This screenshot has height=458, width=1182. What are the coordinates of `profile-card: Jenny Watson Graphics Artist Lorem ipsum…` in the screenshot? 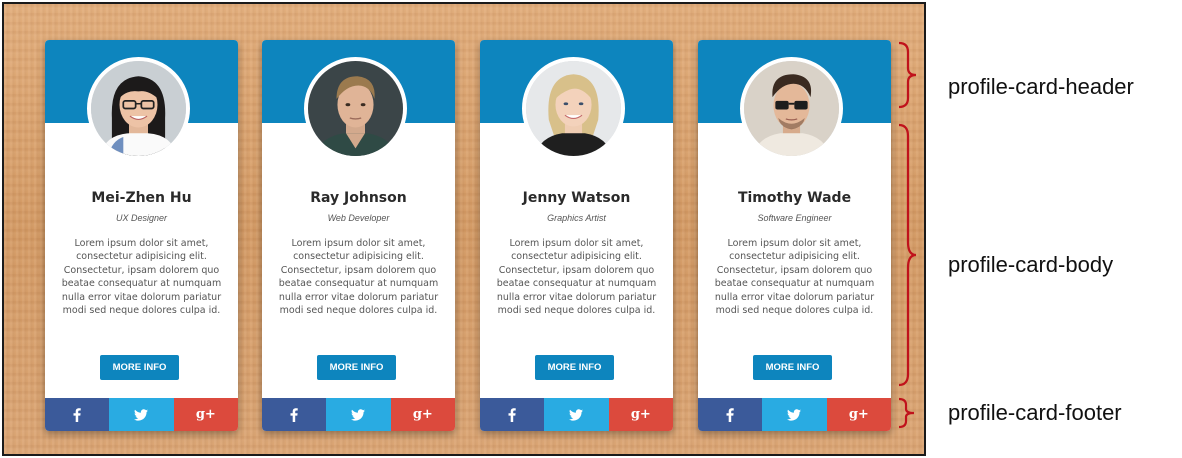 It's located at (576, 235).